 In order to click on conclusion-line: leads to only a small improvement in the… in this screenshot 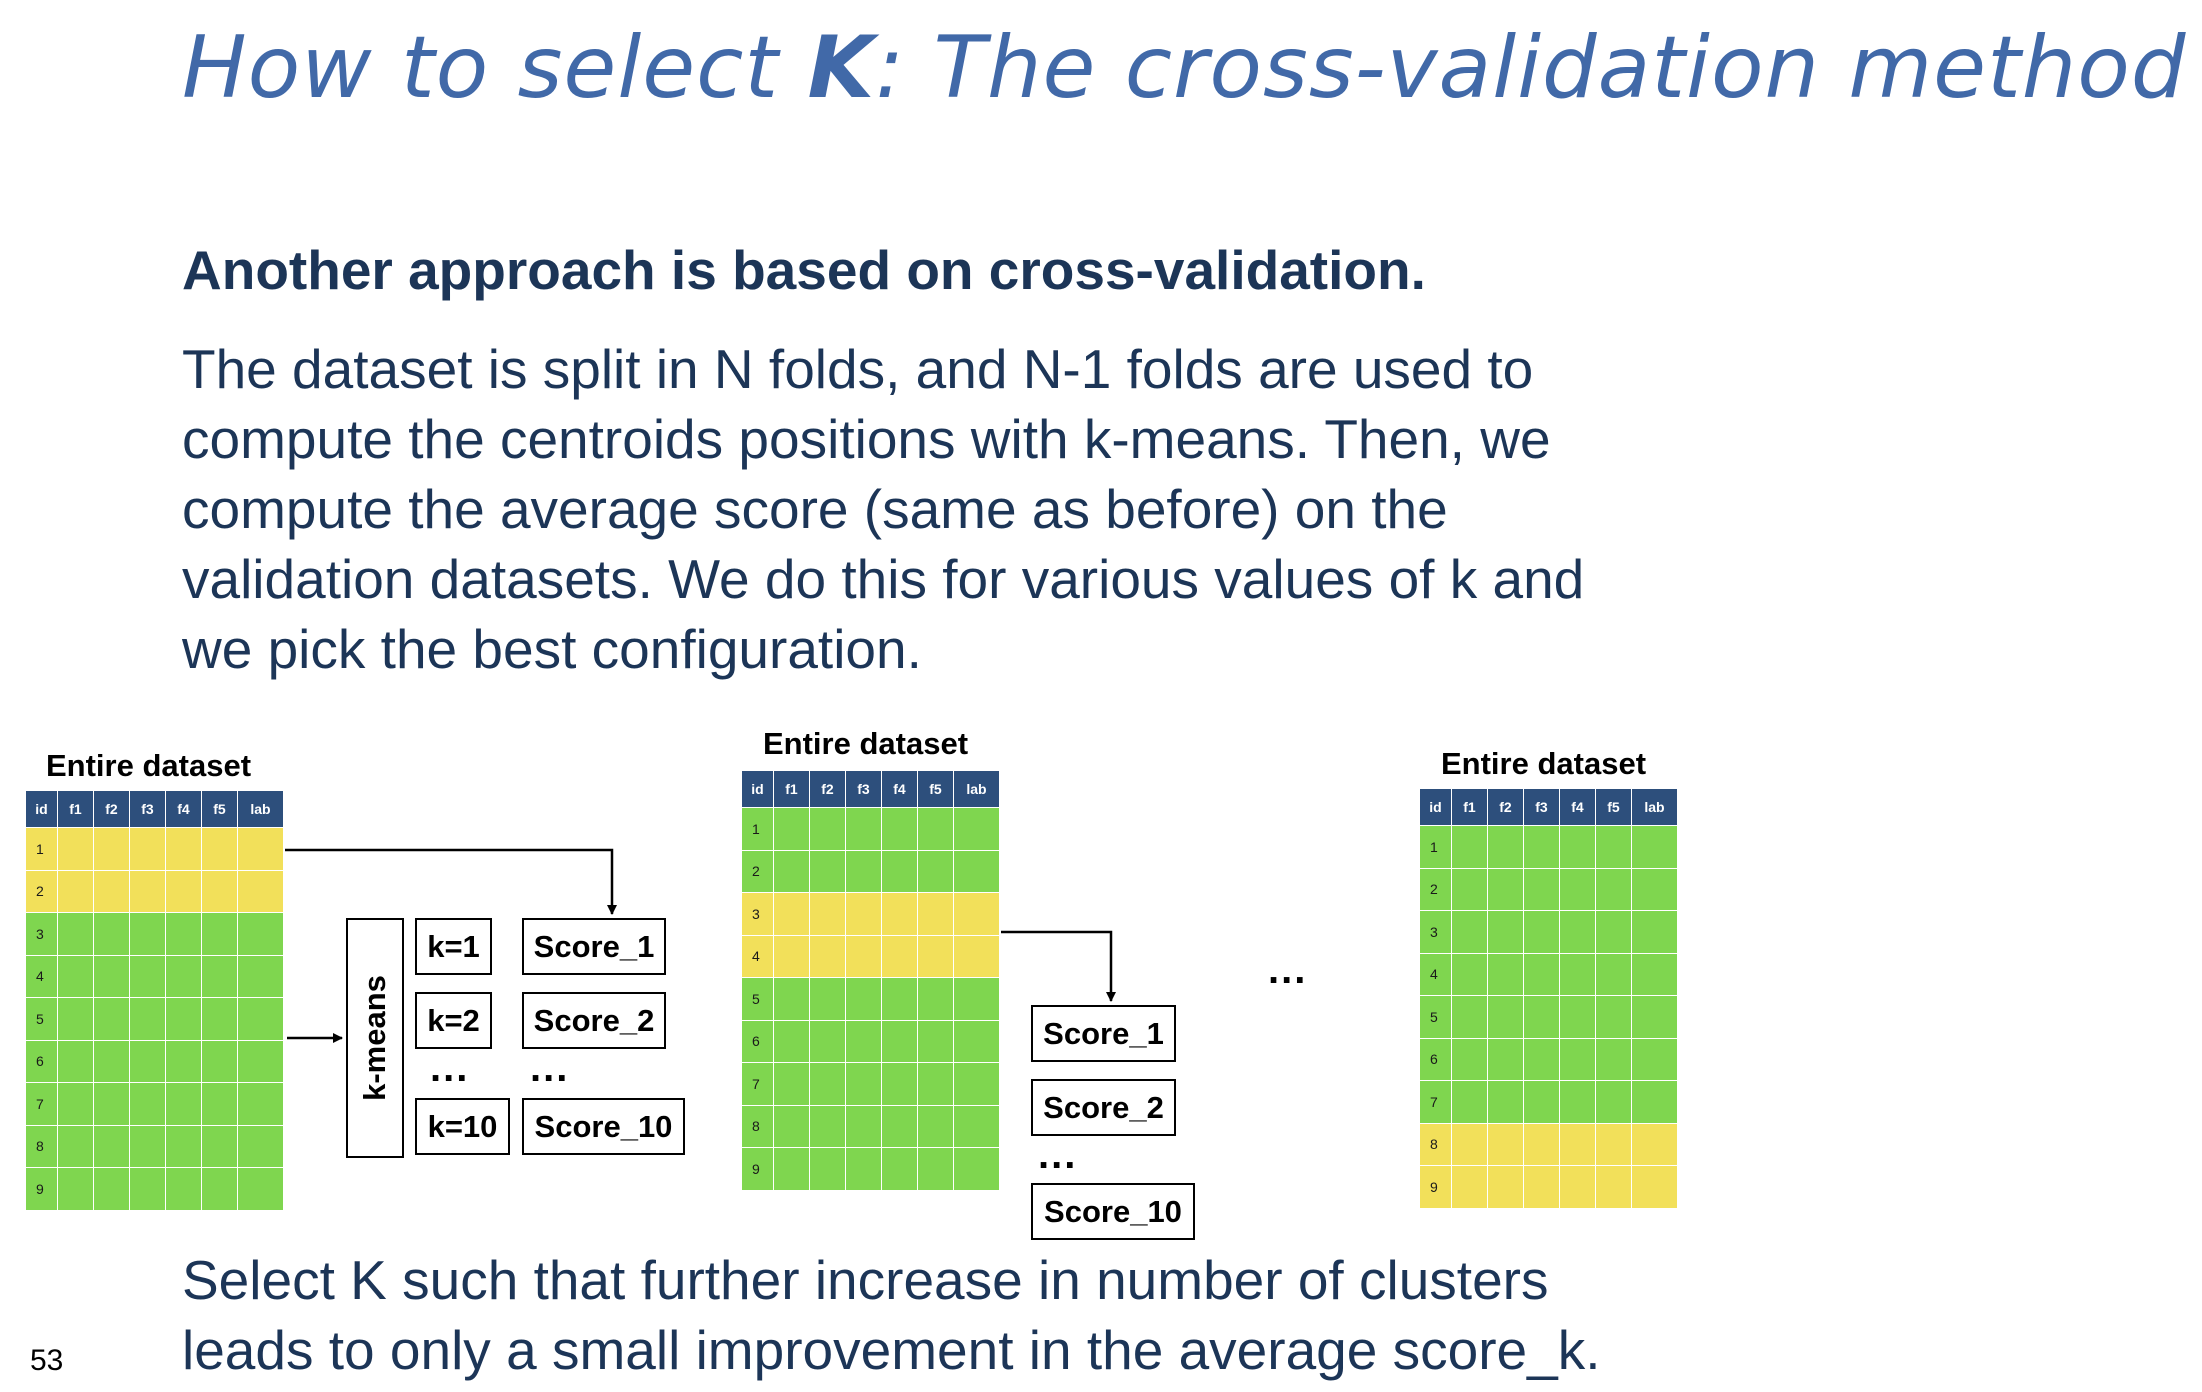, I will do `click(891, 1350)`.